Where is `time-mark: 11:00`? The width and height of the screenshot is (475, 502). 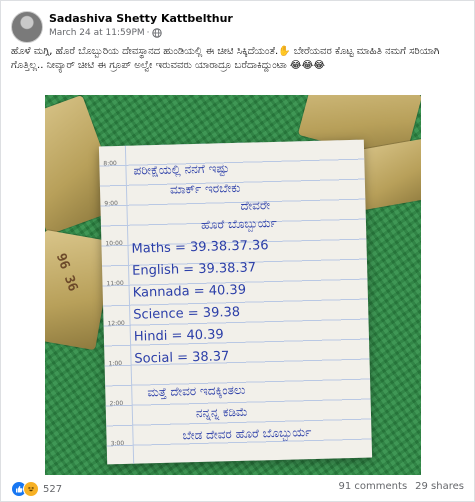
time-mark: 11:00 is located at coordinates (115, 283).